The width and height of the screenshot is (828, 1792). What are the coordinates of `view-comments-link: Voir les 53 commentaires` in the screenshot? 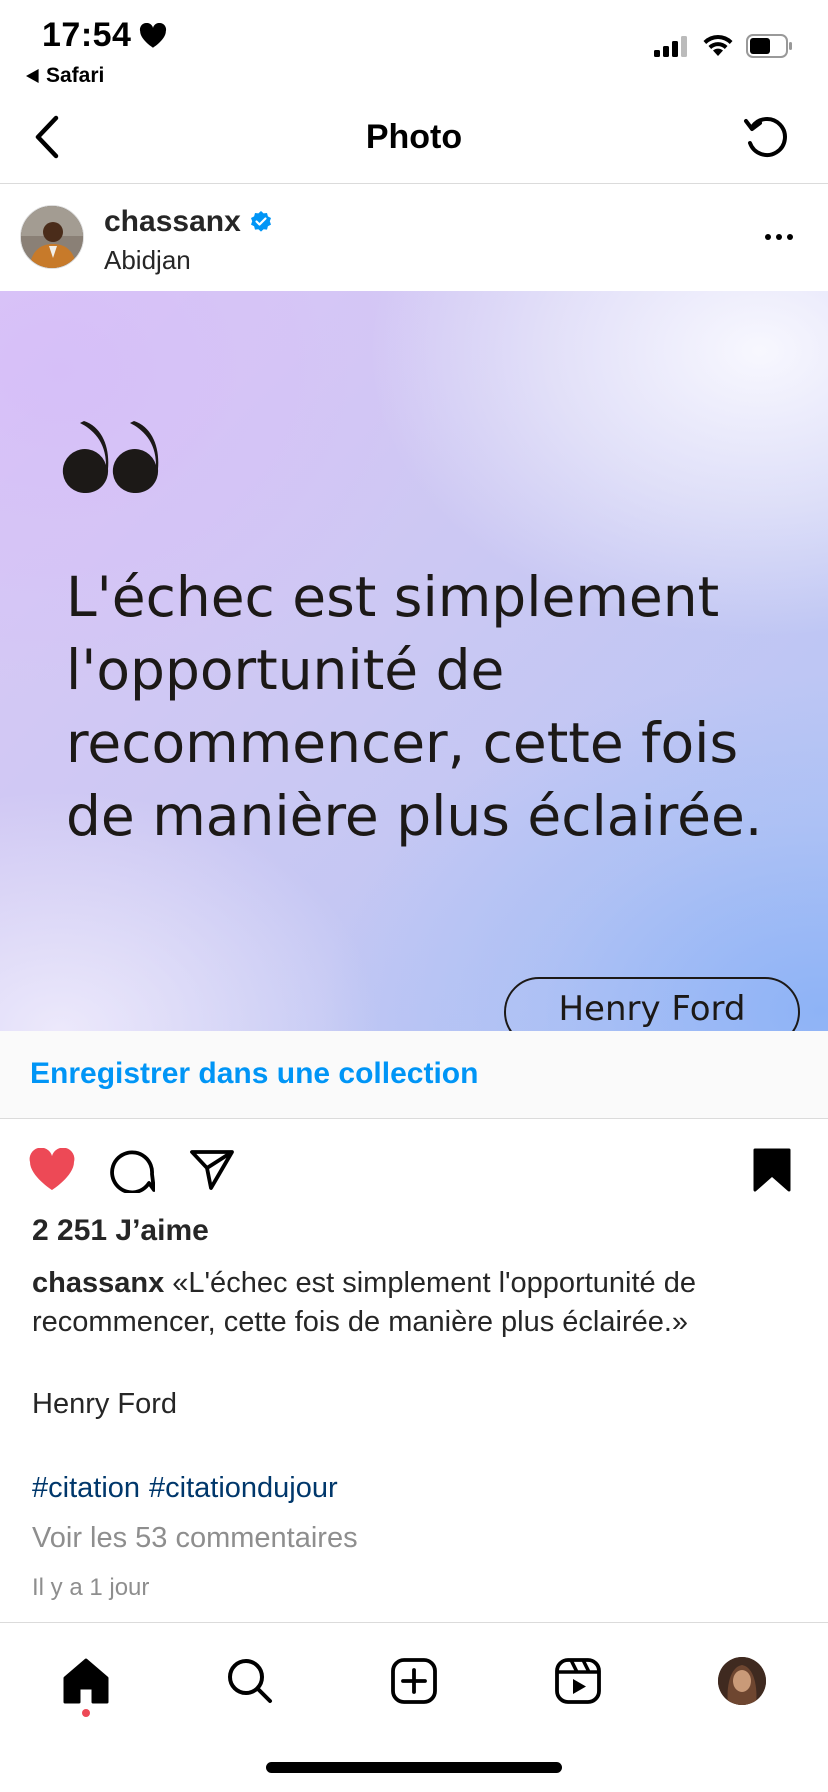 It's located at (195, 1538).